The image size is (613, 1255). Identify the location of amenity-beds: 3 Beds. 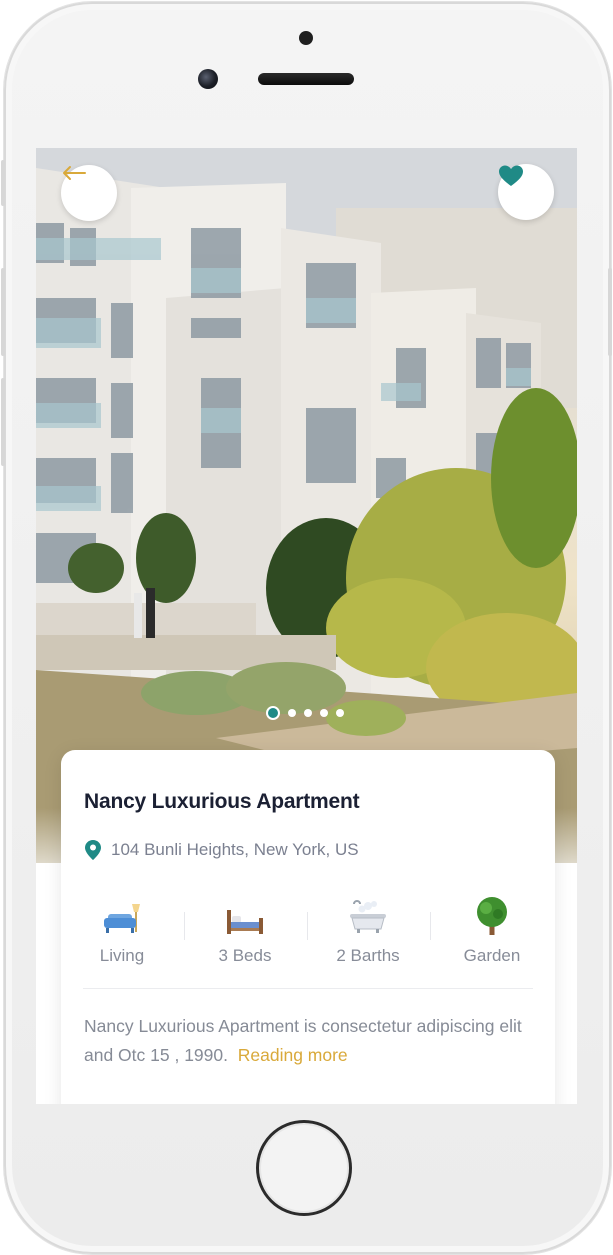
(245, 929).